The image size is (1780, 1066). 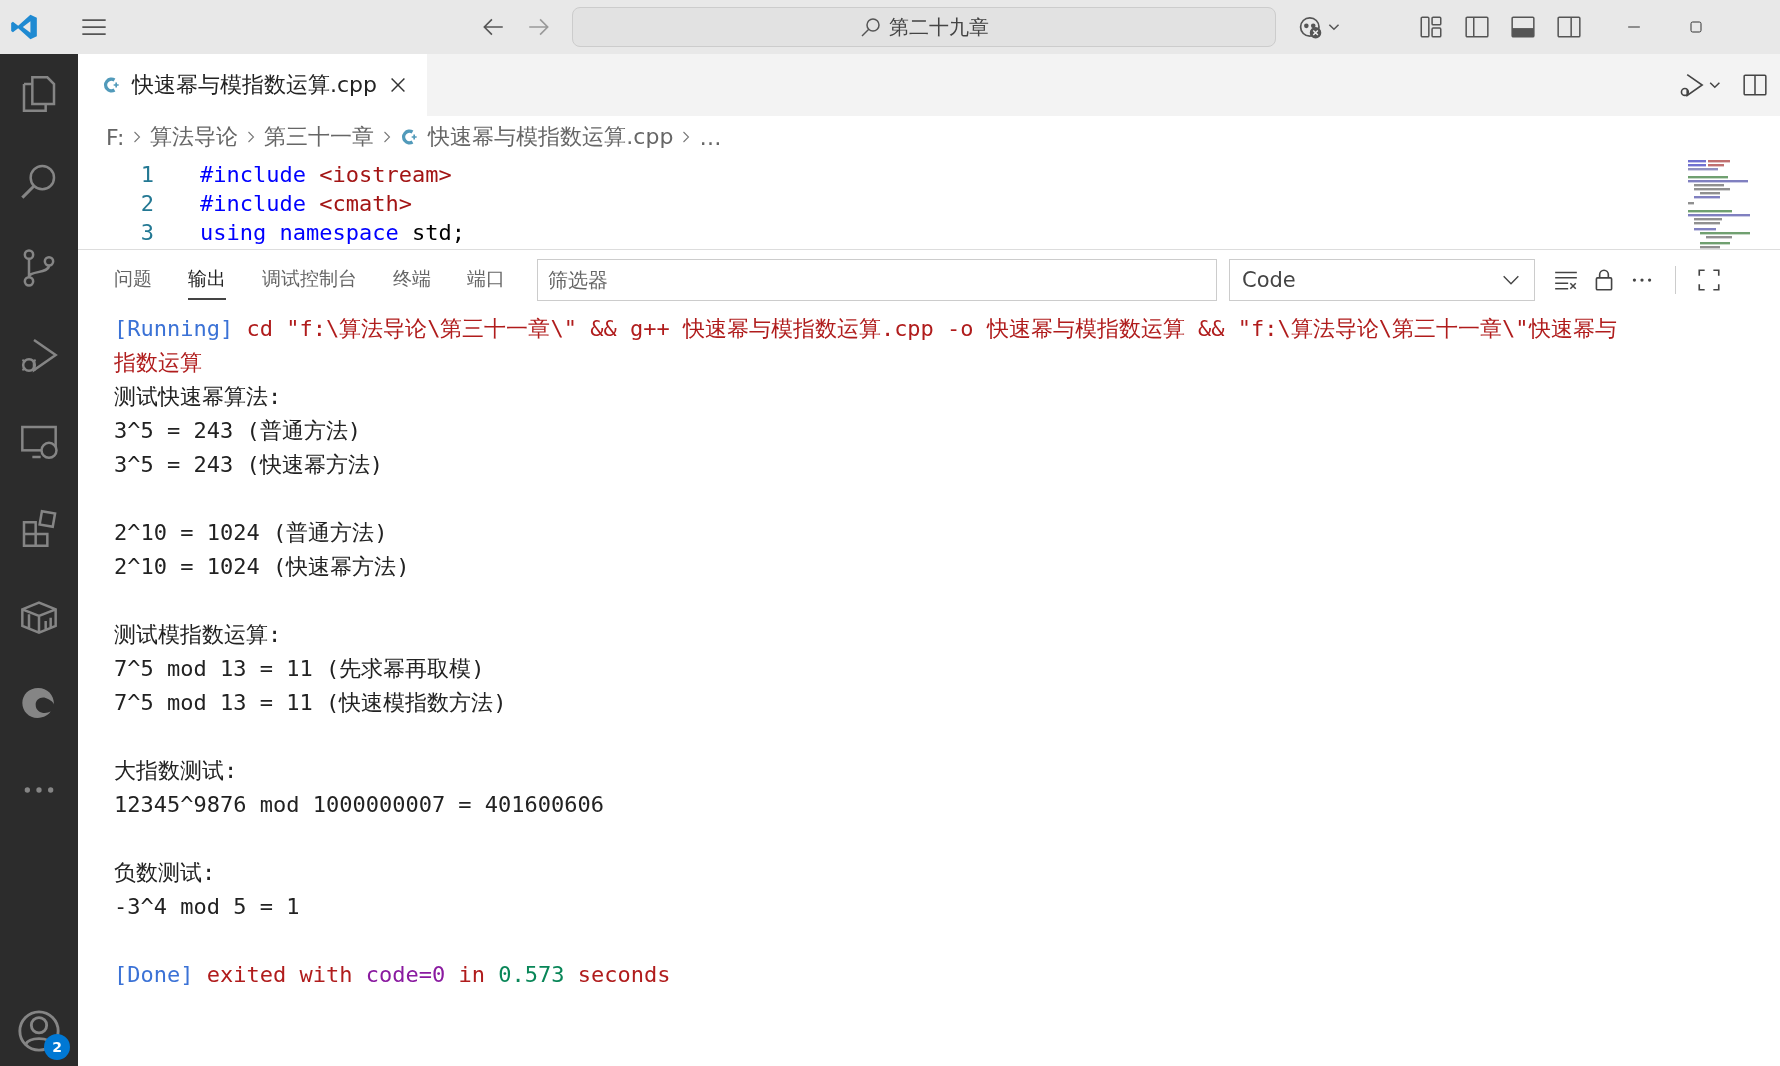 I want to click on output-line: 2^10 = 1024 (快速幂方法), so click(x=262, y=567).